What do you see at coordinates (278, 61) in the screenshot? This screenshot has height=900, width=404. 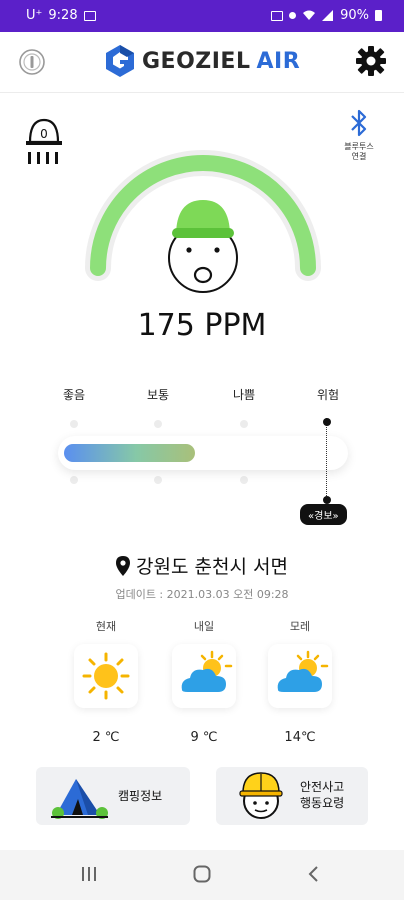 I see `brand-accent: AIR` at bounding box center [278, 61].